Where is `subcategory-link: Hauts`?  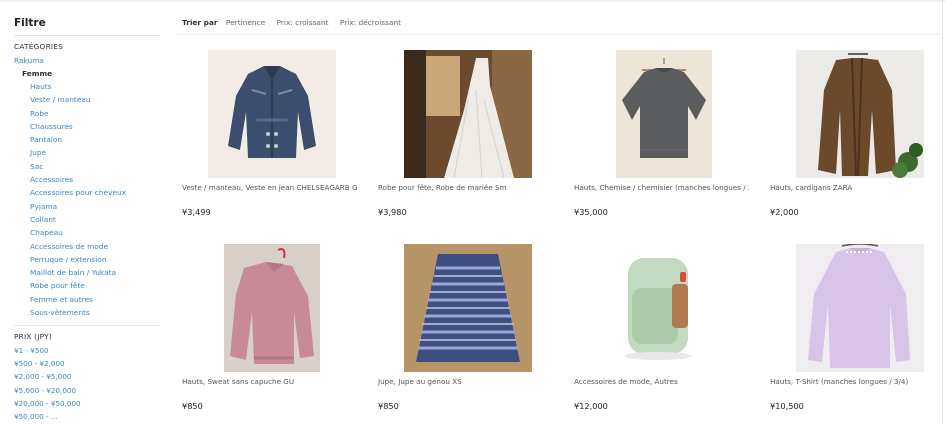
subcategory-link: Hauts is located at coordinates (78, 88).